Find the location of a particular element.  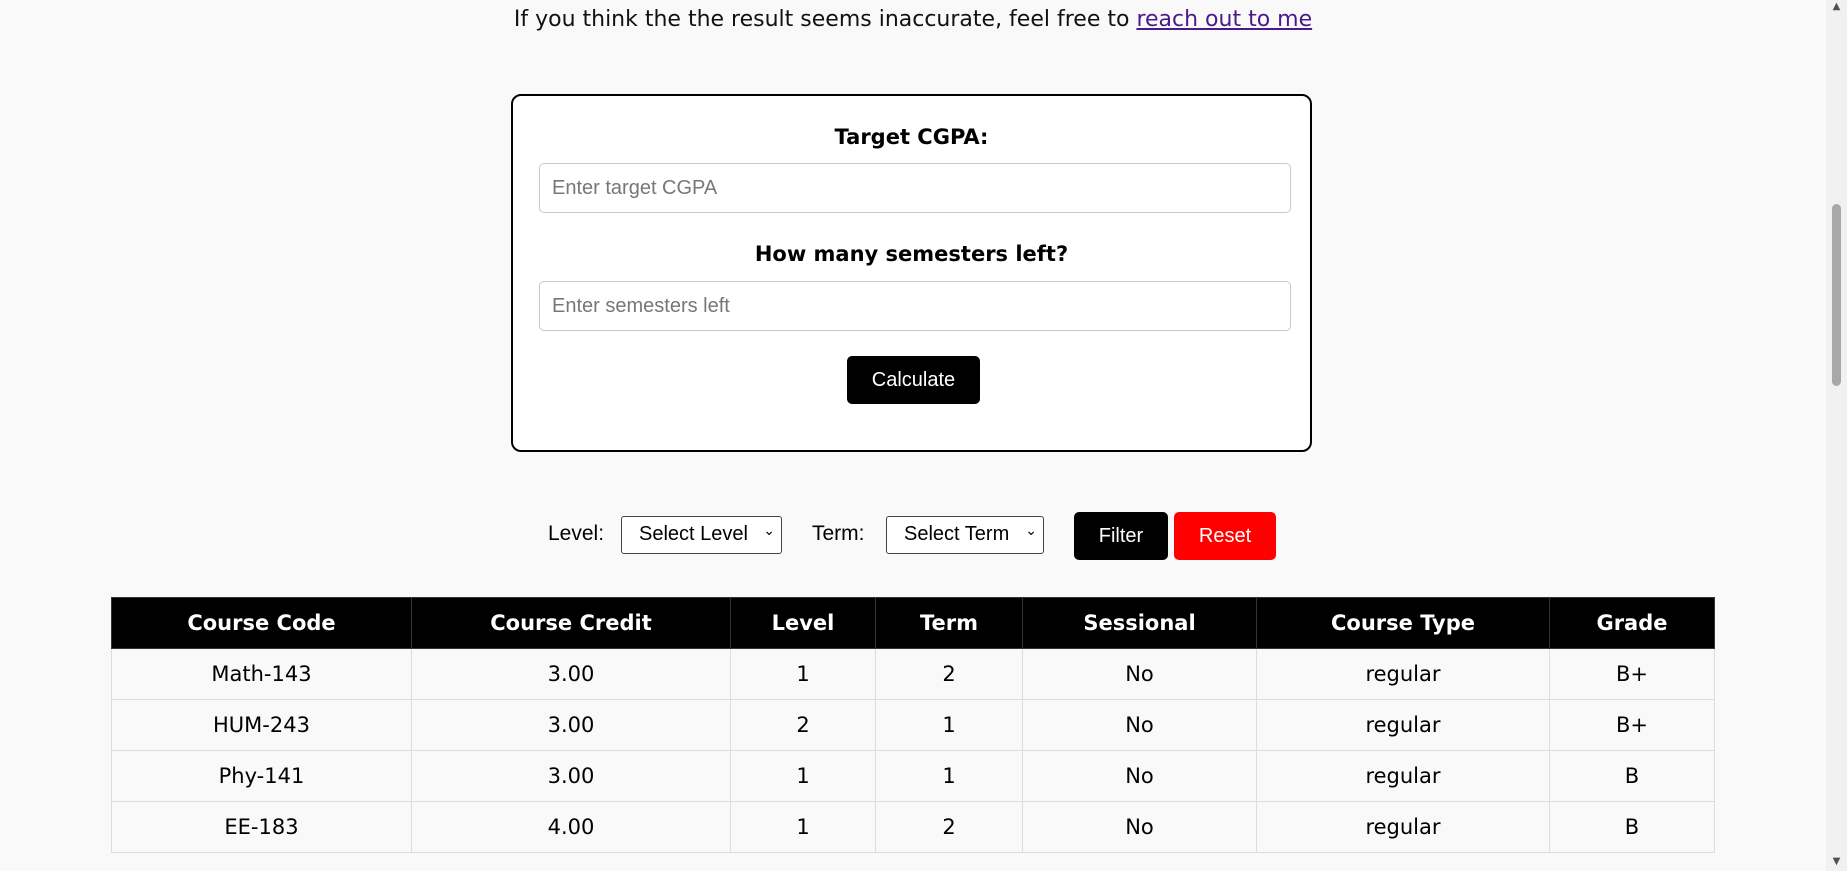

term-label: Term: is located at coordinates (838, 533).